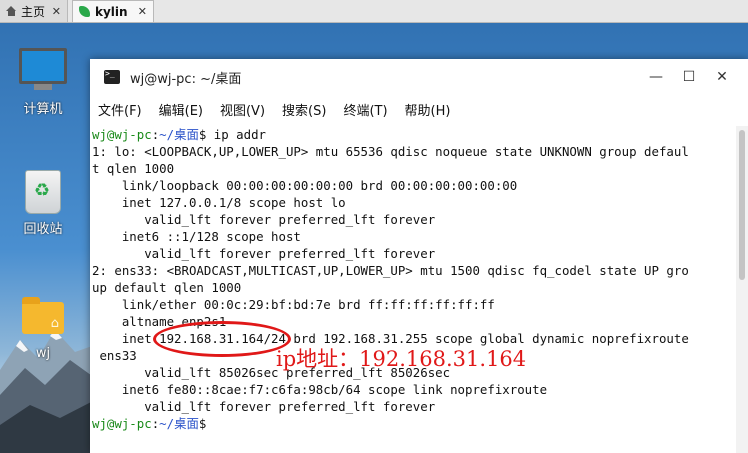 The width and height of the screenshot is (748, 453). Describe the element at coordinates (167, 287) in the screenshot. I see `output-line: up default qlen 1000` at that location.